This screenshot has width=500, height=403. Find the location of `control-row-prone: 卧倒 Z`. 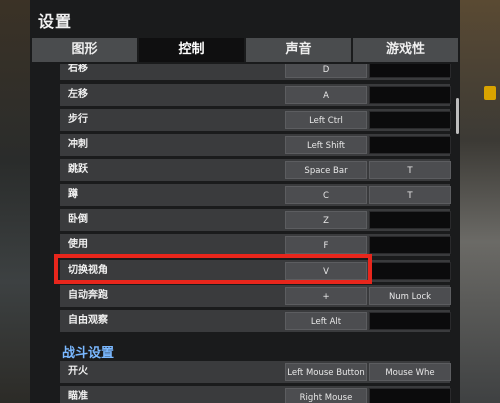

control-row-prone: 卧倒 Z is located at coordinates (255, 220).